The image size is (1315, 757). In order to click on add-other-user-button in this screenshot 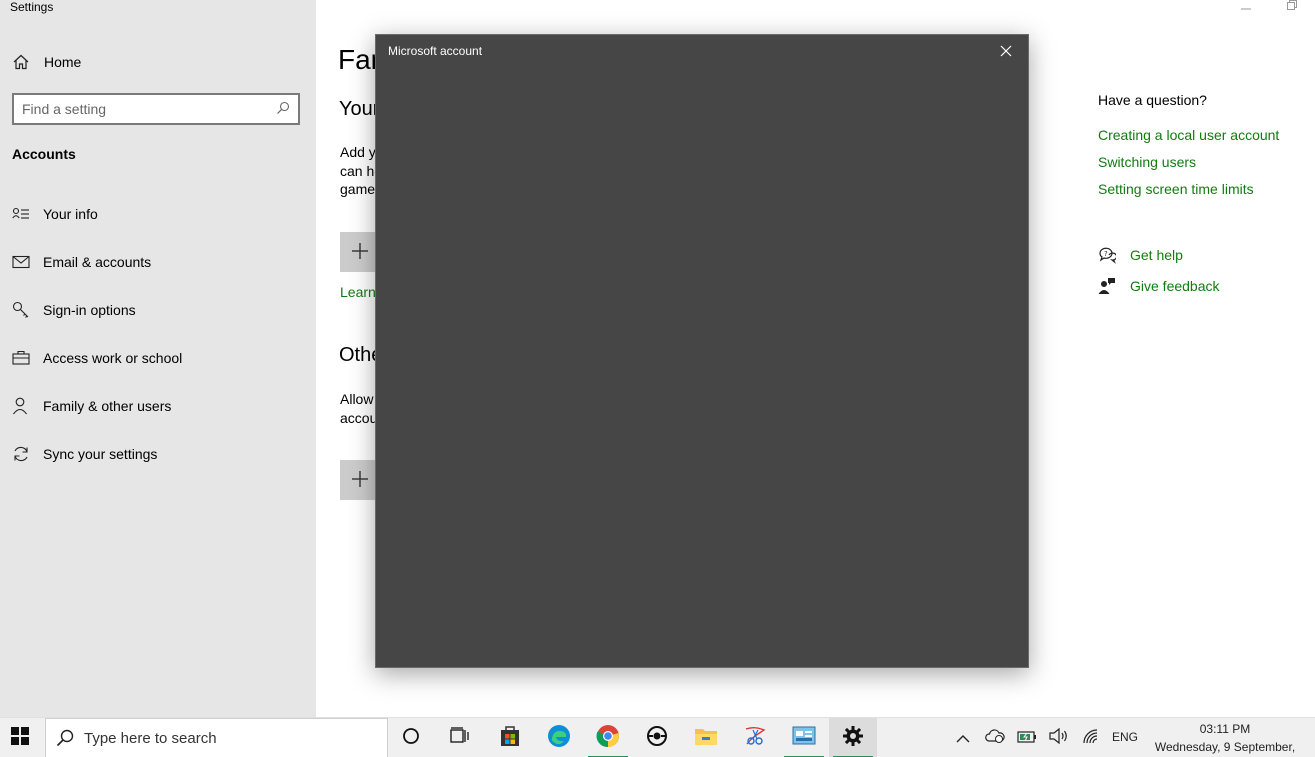, I will do `click(360, 480)`.